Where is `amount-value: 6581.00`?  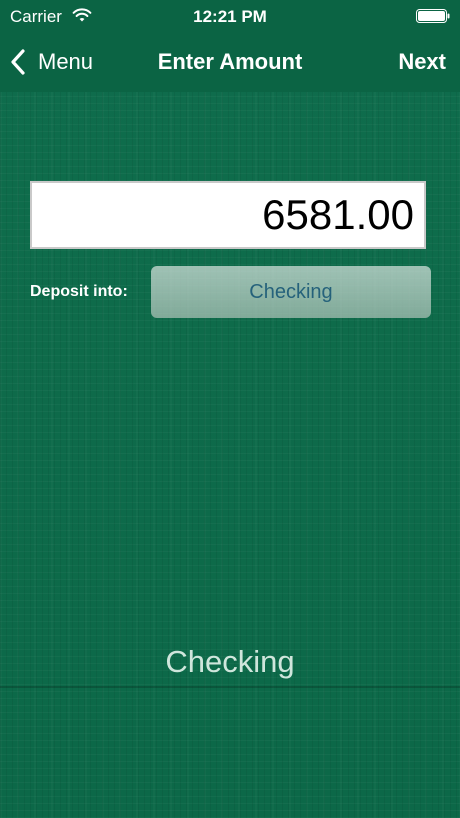
amount-value: 6581.00 is located at coordinates (338, 214).